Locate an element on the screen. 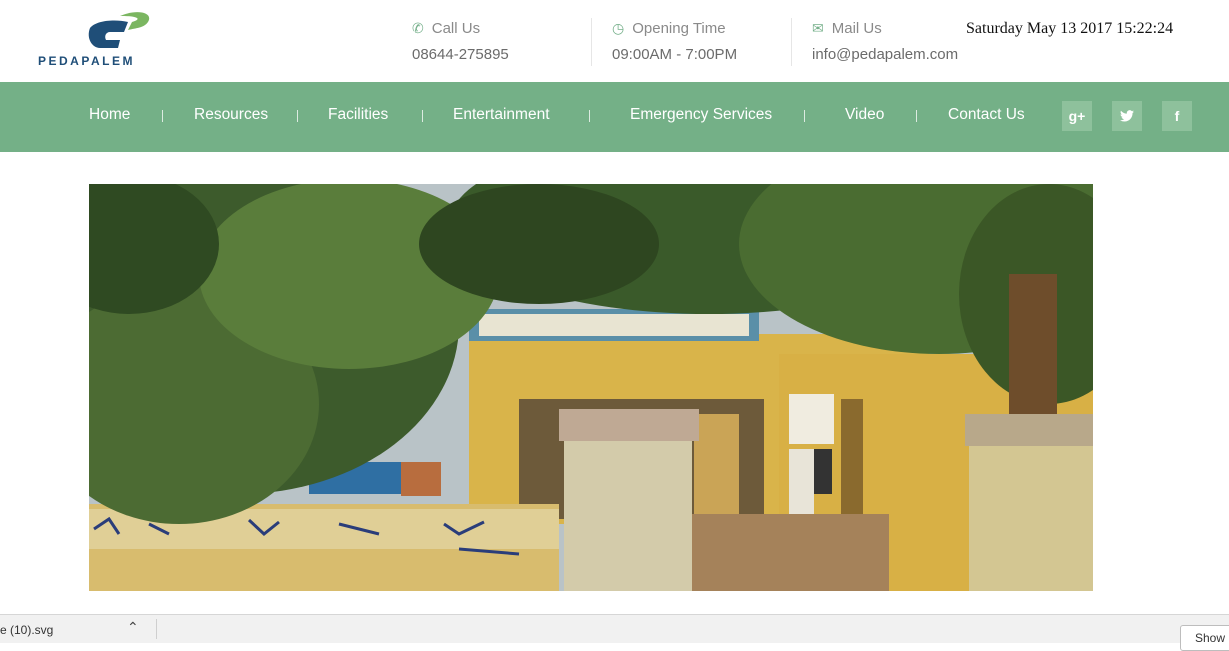 This screenshot has width=1229, height=651. mail-us-label: Mail Us is located at coordinates (856, 28).